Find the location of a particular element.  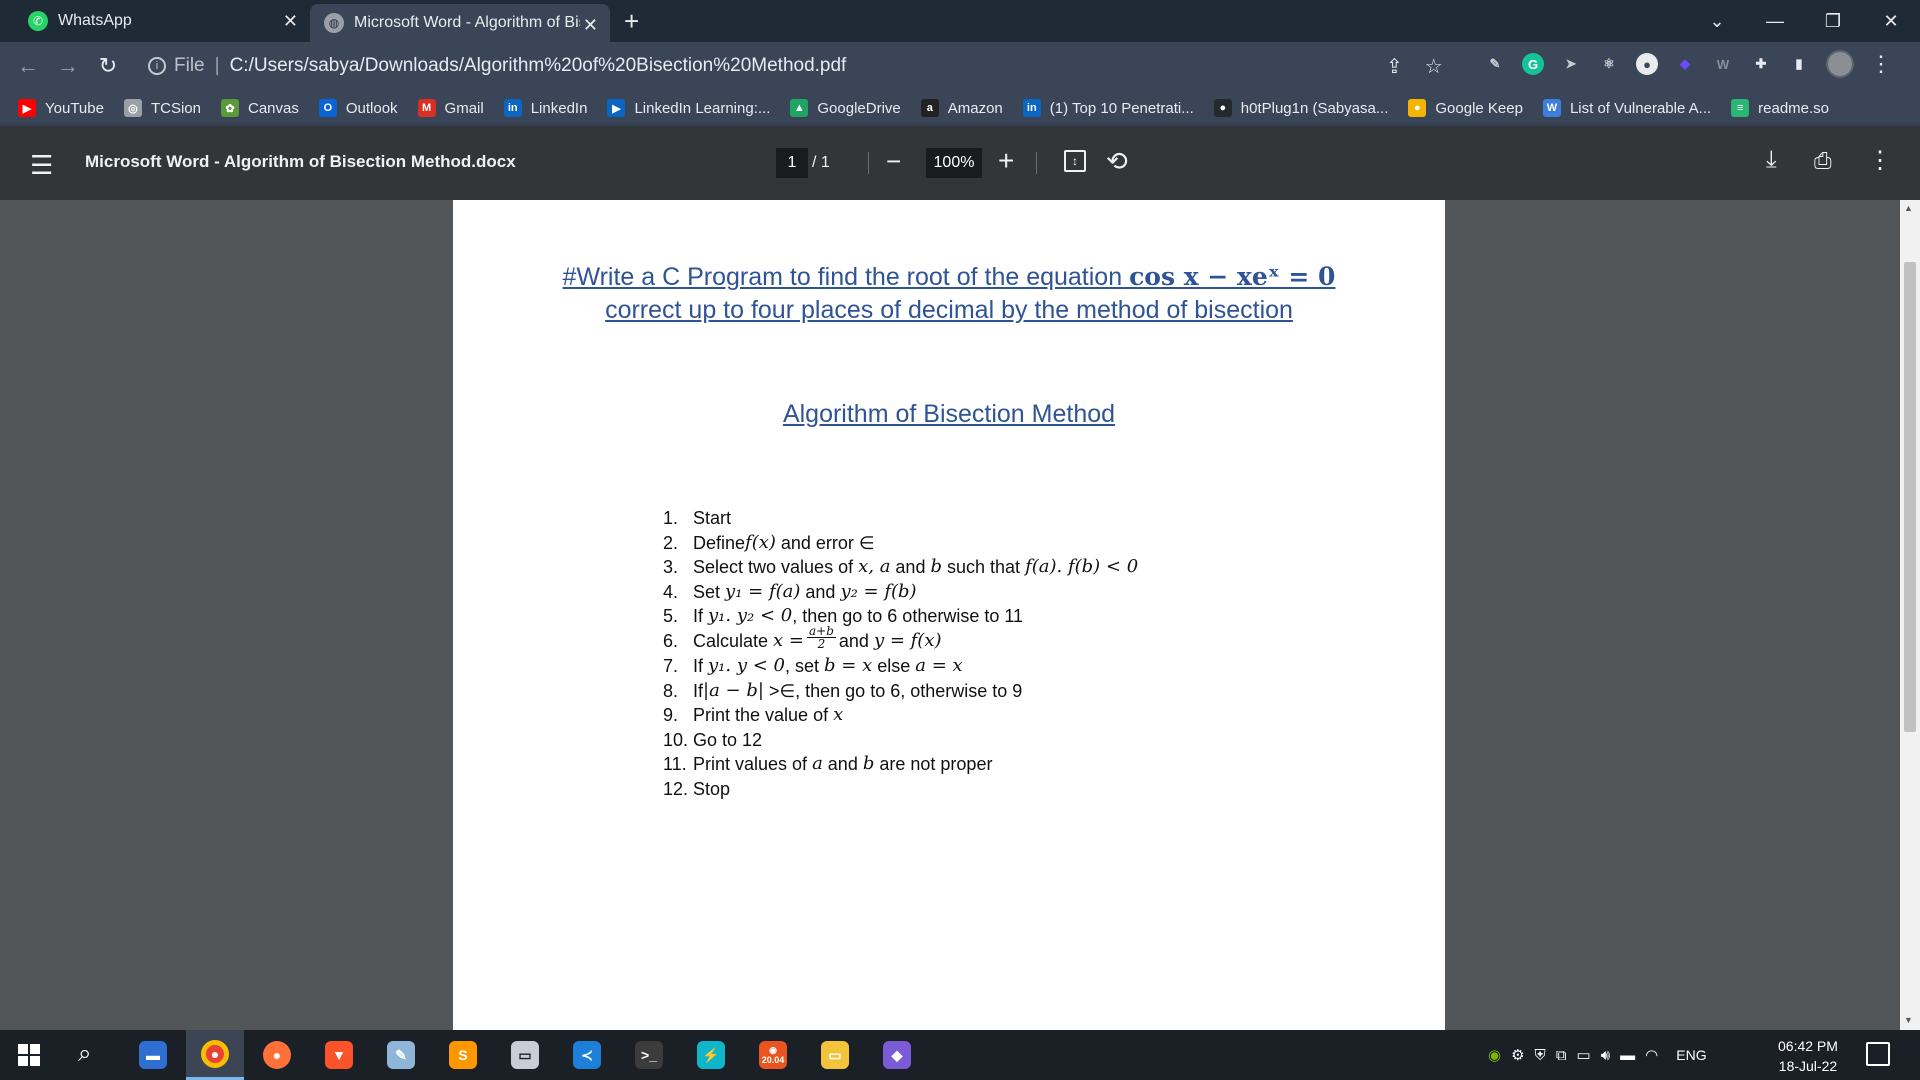

windows-start-icon is located at coordinates (29, 1055).